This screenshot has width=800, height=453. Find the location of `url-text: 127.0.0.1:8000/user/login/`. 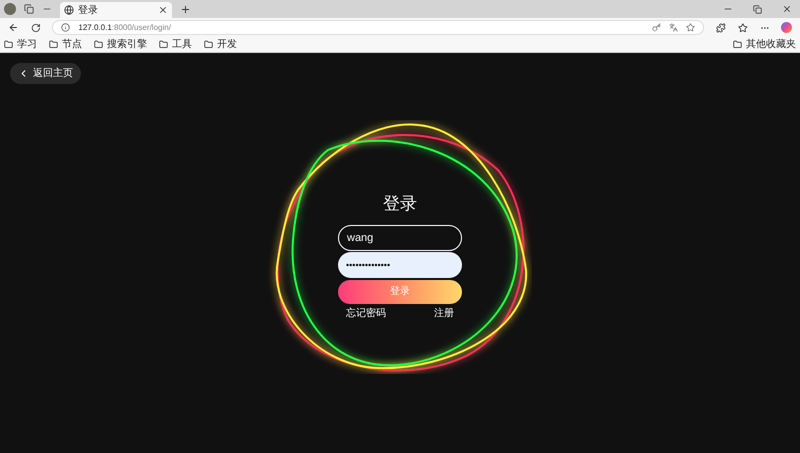

url-text: 127.0.0.1:8000/user/login/ is located at coordinates (125, 28).